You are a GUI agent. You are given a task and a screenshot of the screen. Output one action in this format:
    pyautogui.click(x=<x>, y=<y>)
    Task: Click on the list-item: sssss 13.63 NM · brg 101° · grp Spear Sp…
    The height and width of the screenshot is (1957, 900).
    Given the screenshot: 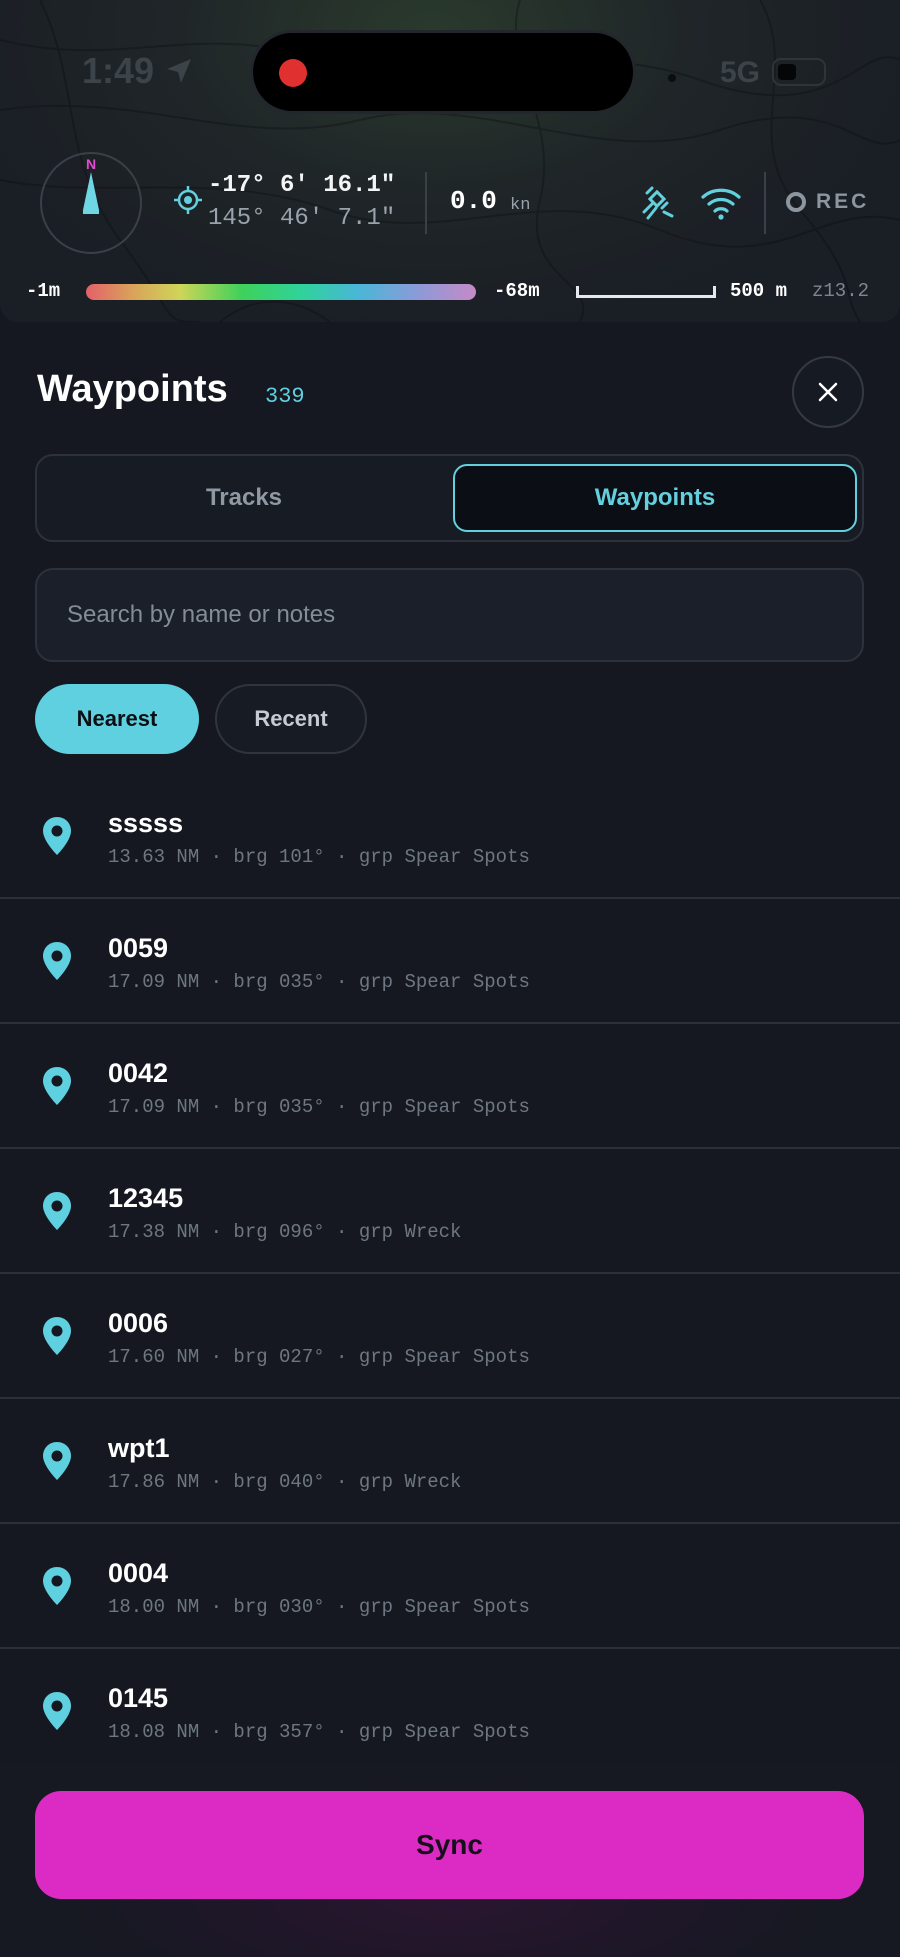 What is the action you would take?
    pyautogui.click(x=450, y=836)
    